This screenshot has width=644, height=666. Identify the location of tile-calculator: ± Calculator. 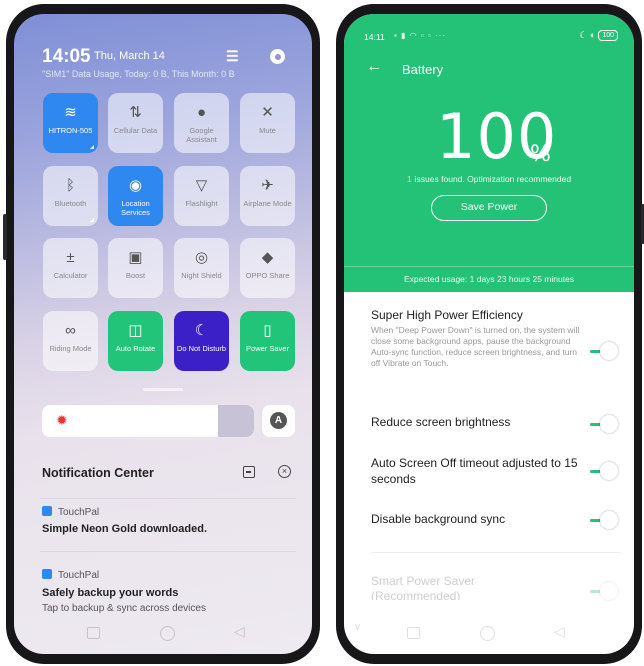
(70, 268).